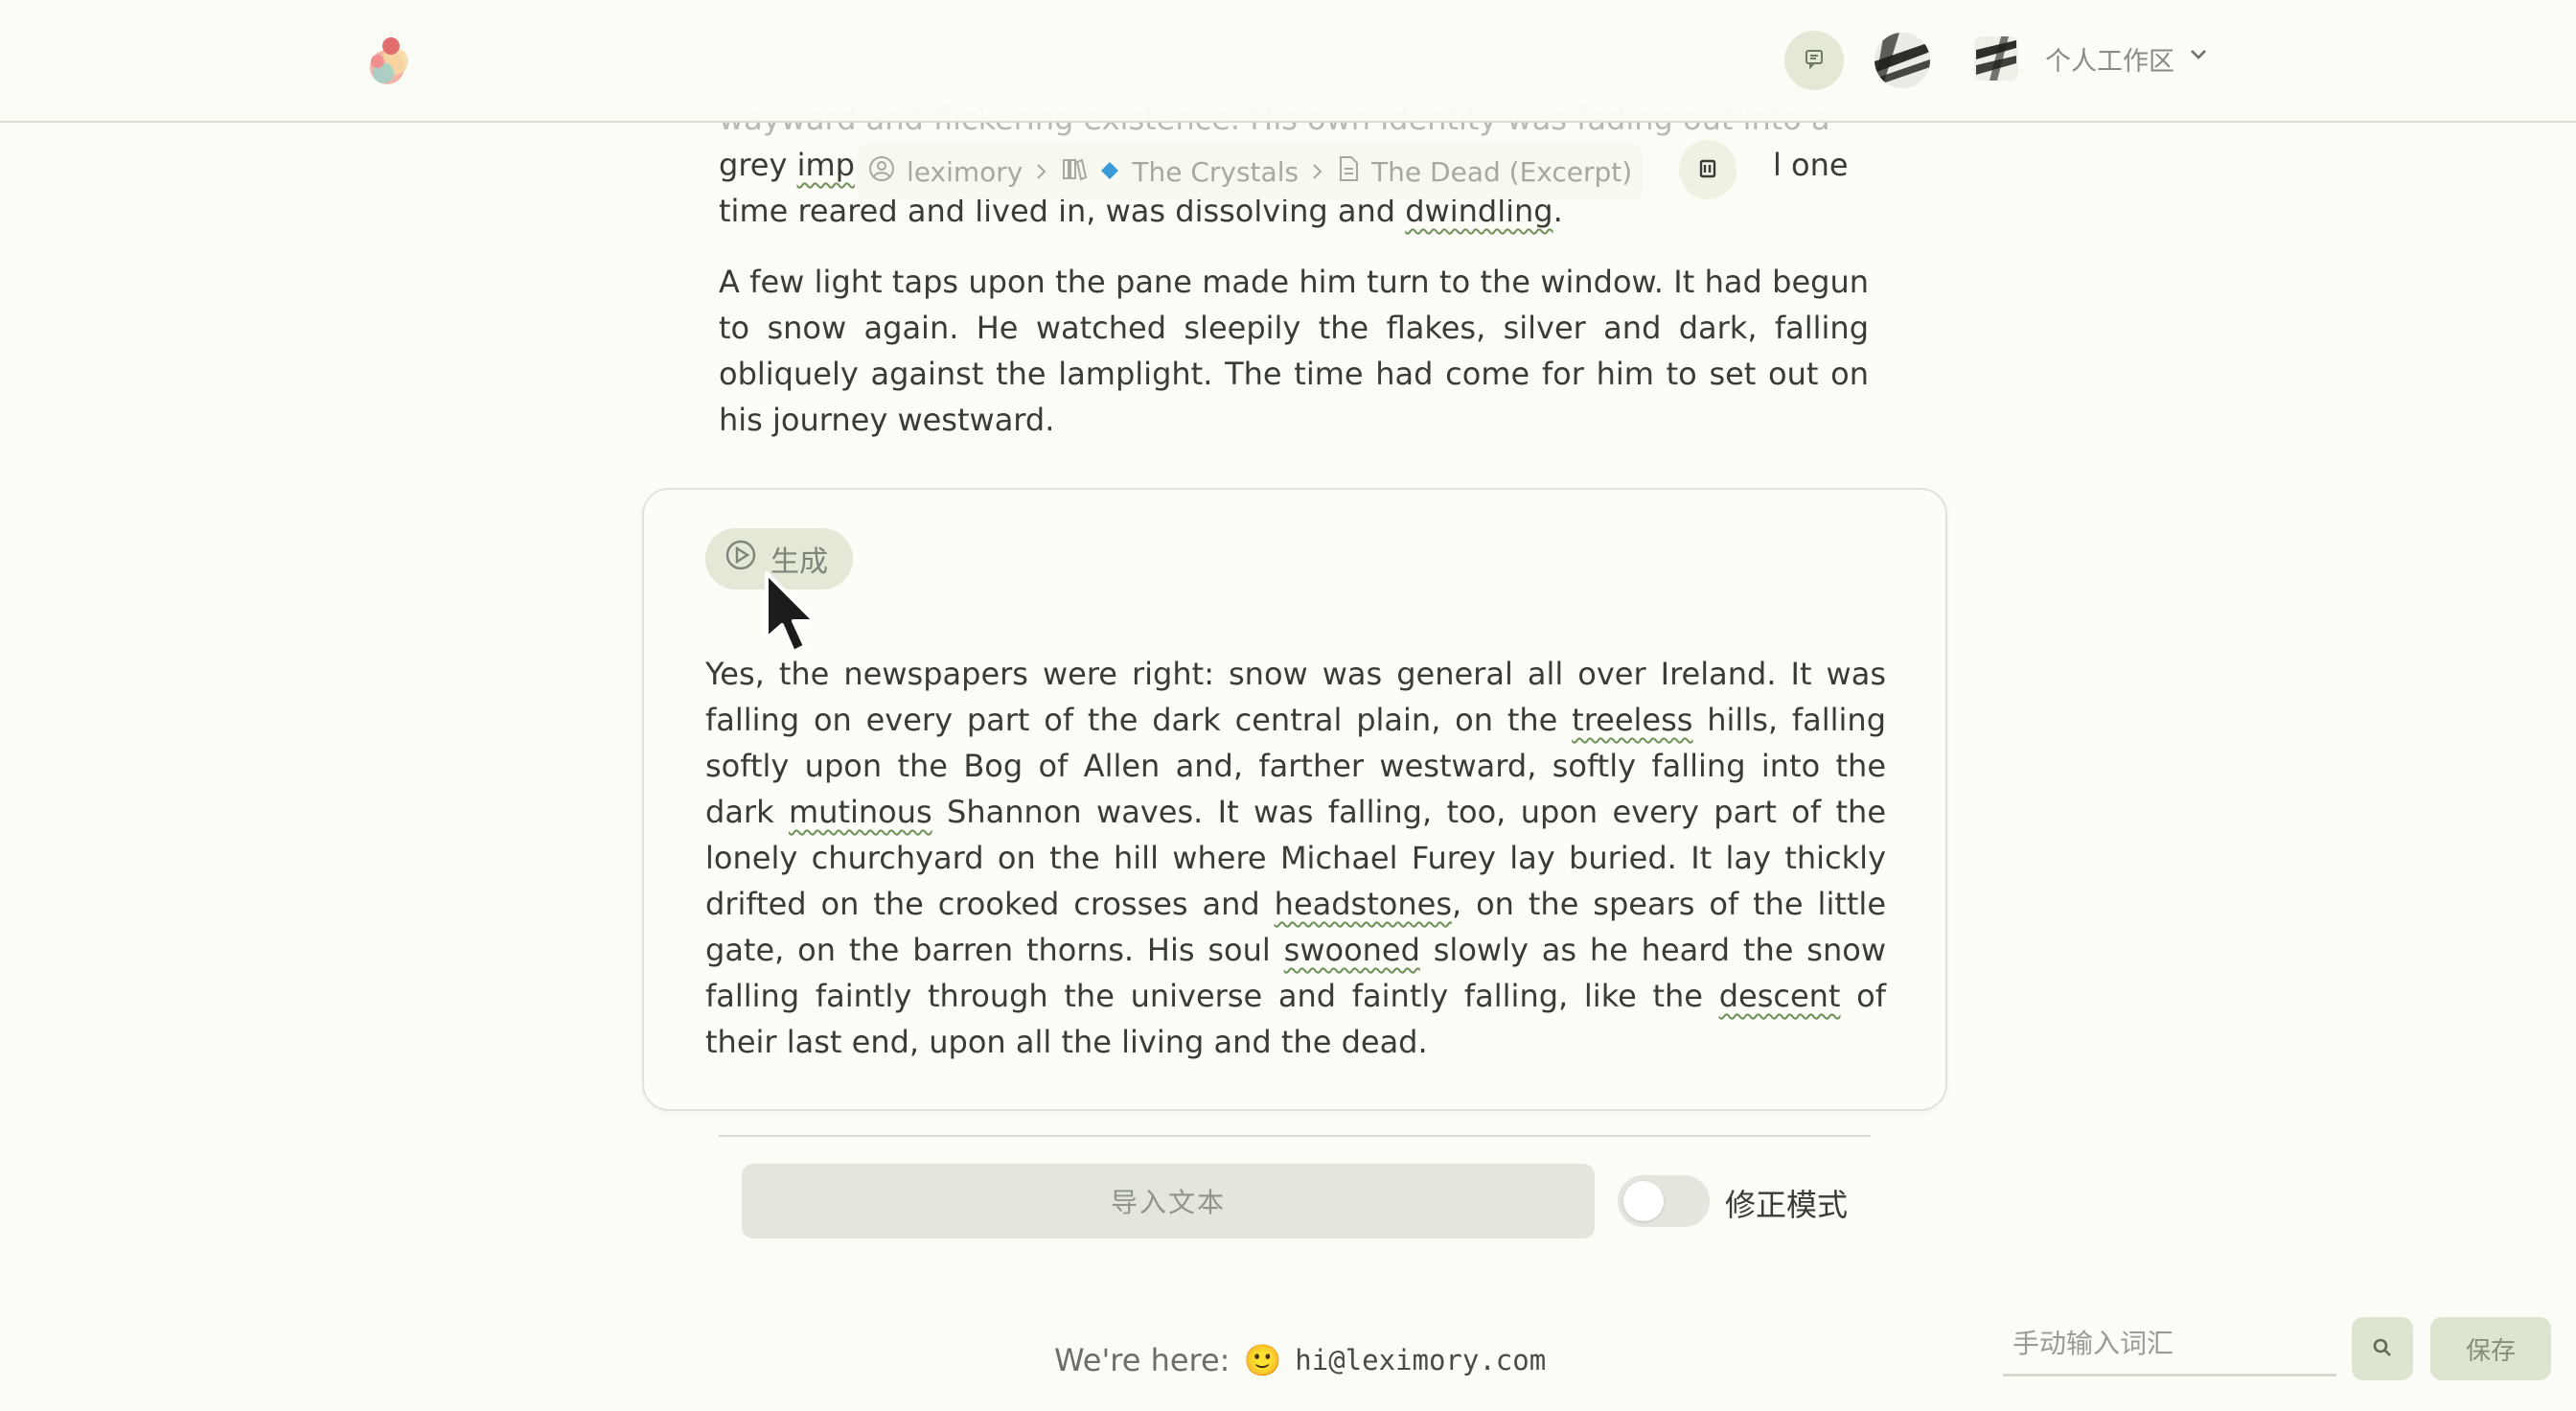  Describe the element at coordinates (1295, 1136) in the screenshot. I see `section-divider` at that location.